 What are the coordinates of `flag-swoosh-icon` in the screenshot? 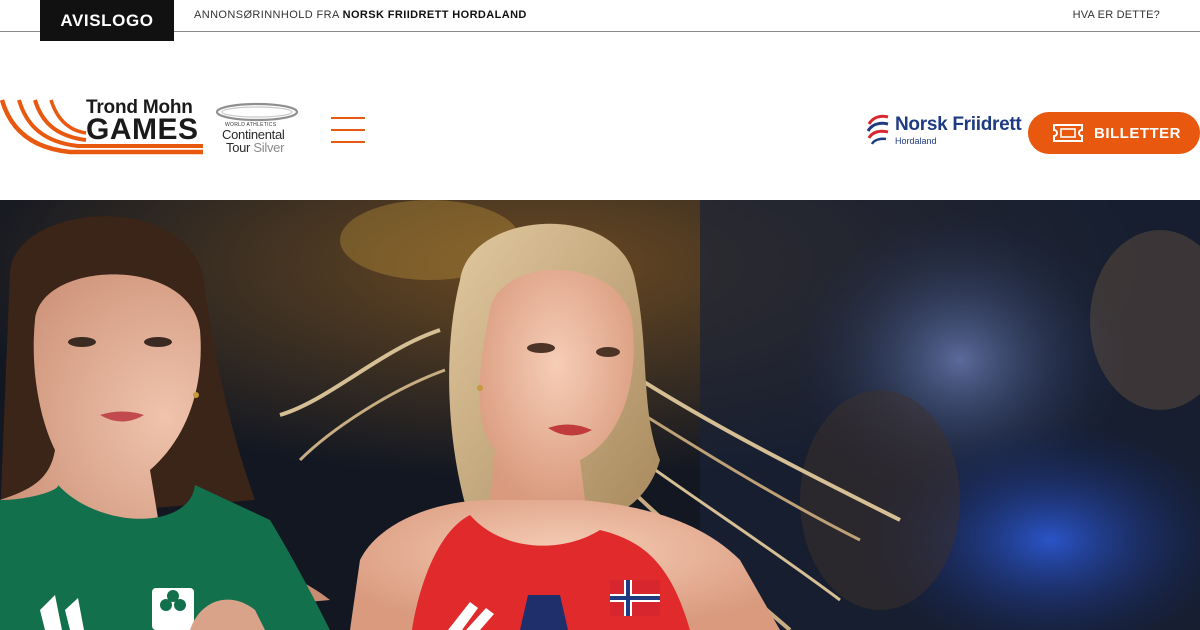 It's located at (877, 129).